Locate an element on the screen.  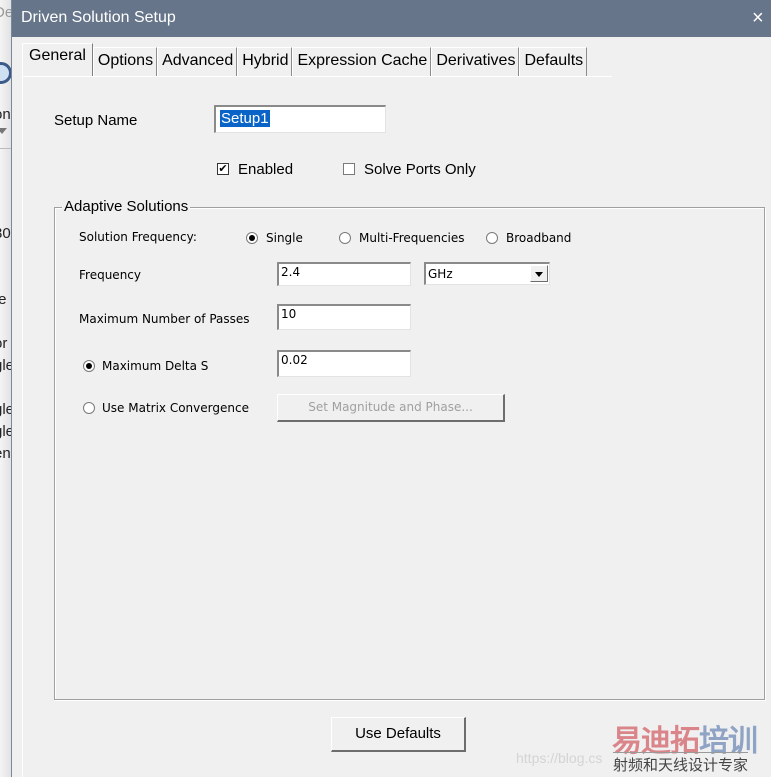
dropdown-arrow-icon is located at coordinates (3, 131).